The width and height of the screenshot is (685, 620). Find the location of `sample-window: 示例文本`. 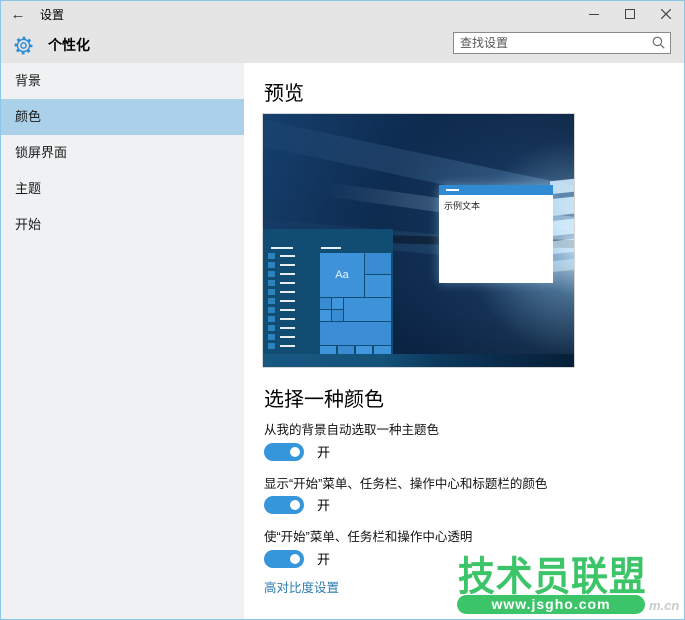

sample-window: 示例文本 is located at coordinates (496, 234).